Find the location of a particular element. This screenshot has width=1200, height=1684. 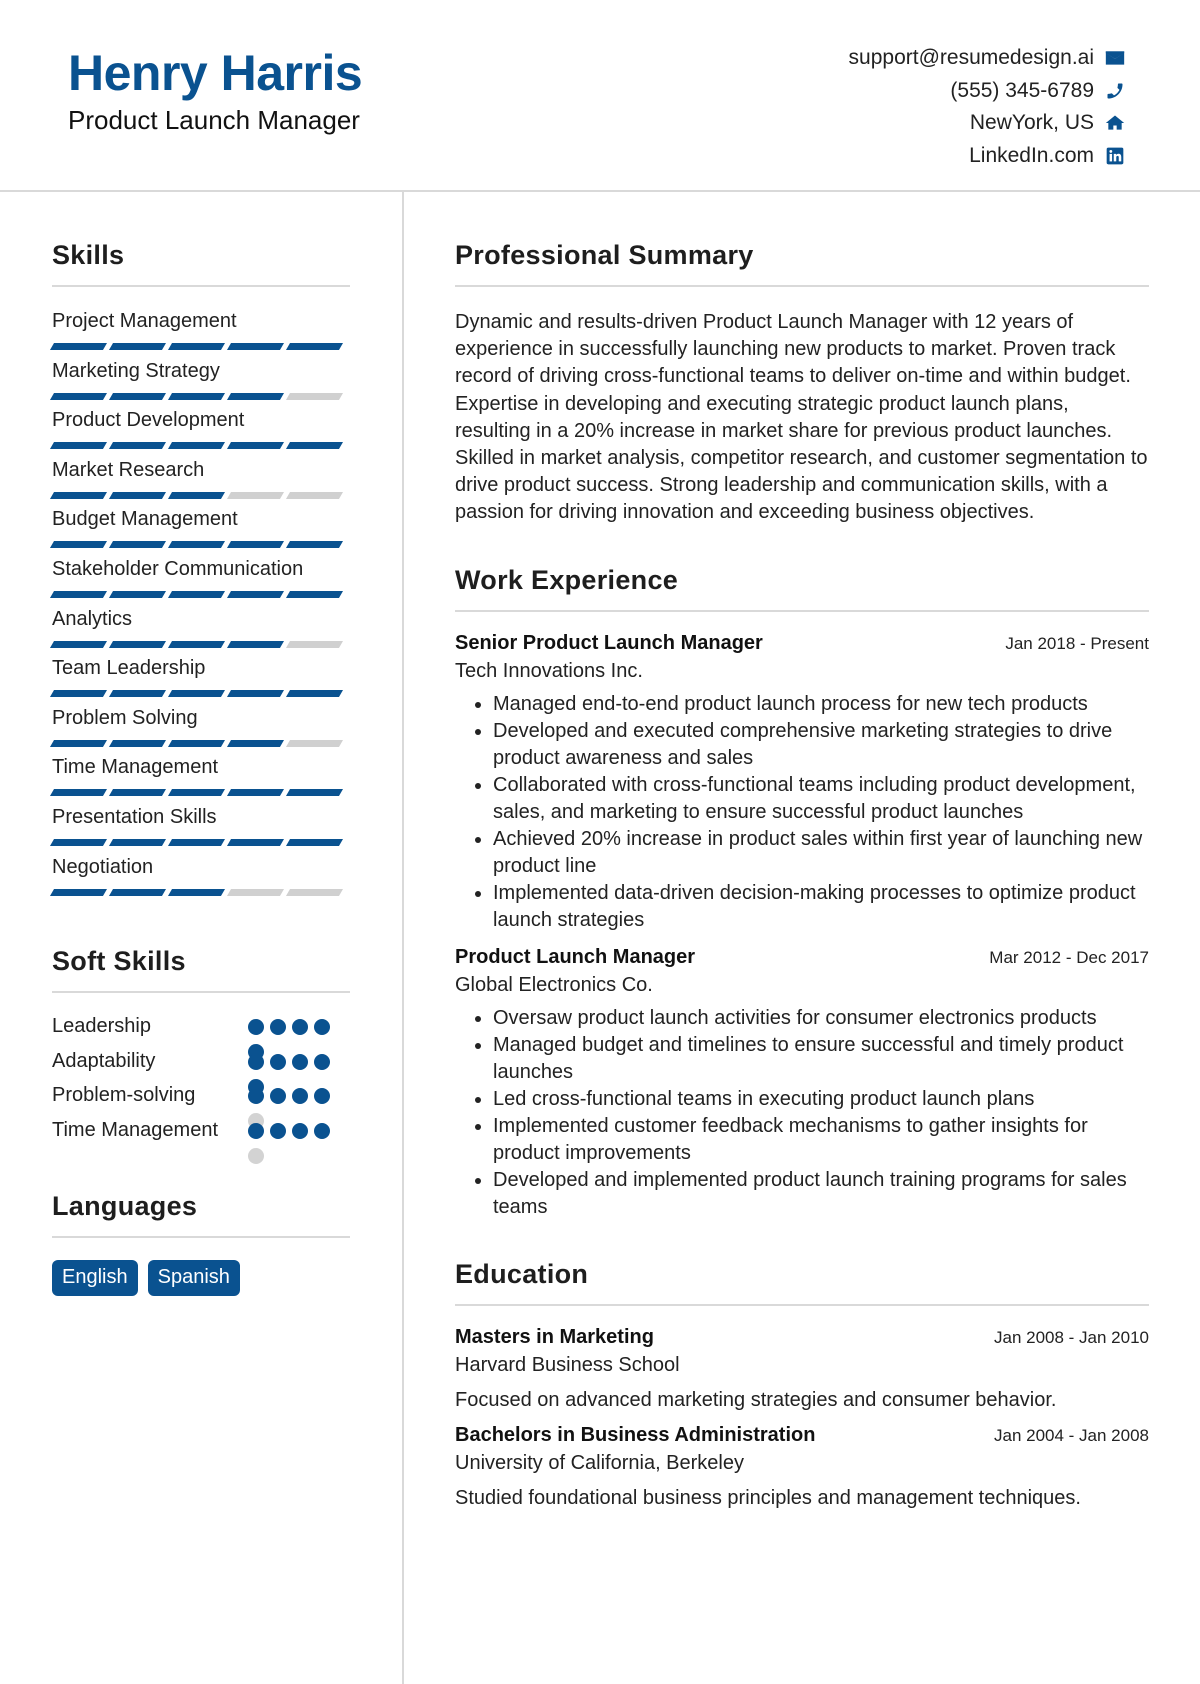

job-title: Product Launch Manager is located at coordinates (575, 956).